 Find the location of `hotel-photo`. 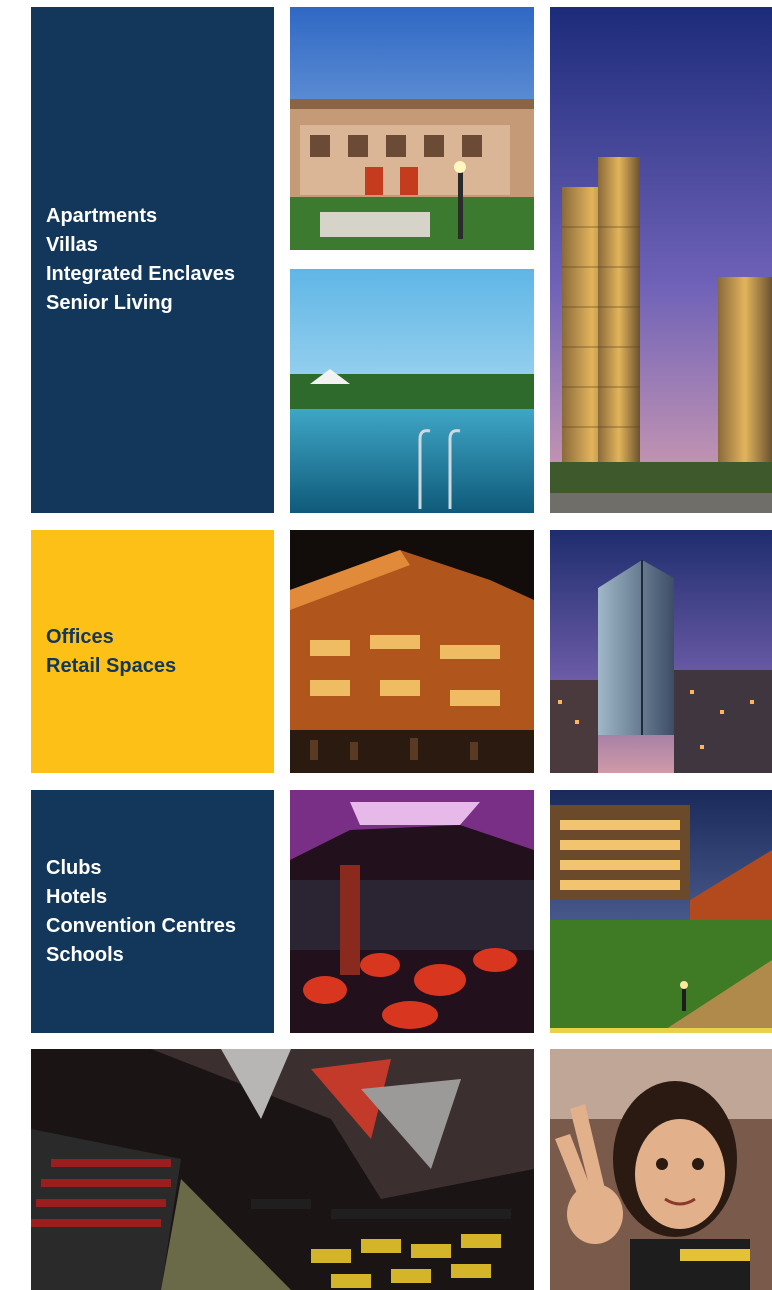

hotel-photo is located at coordinates (661, 911).